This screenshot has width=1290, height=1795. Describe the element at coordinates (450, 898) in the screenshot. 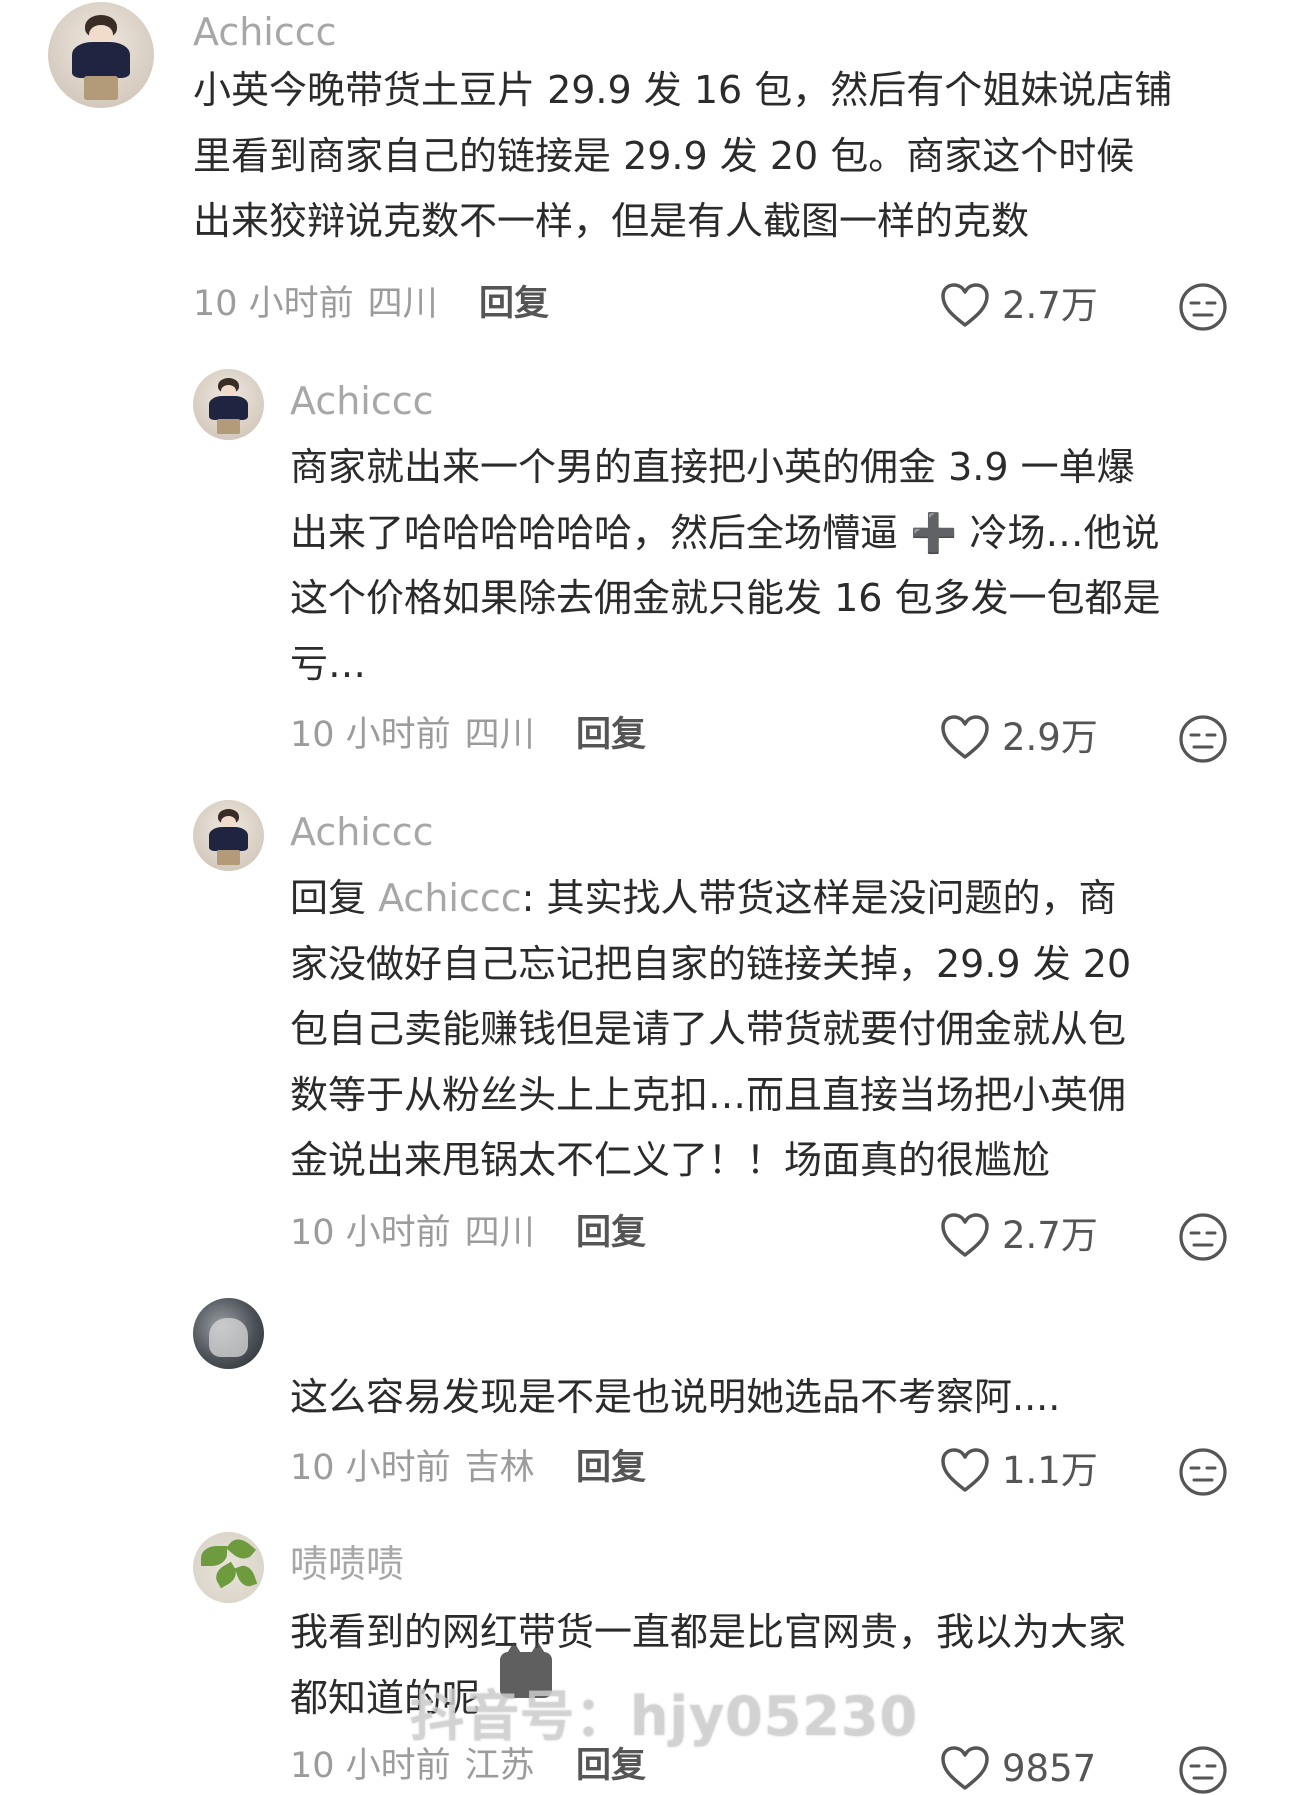

I see `mention-username: Achiccc` at that location.